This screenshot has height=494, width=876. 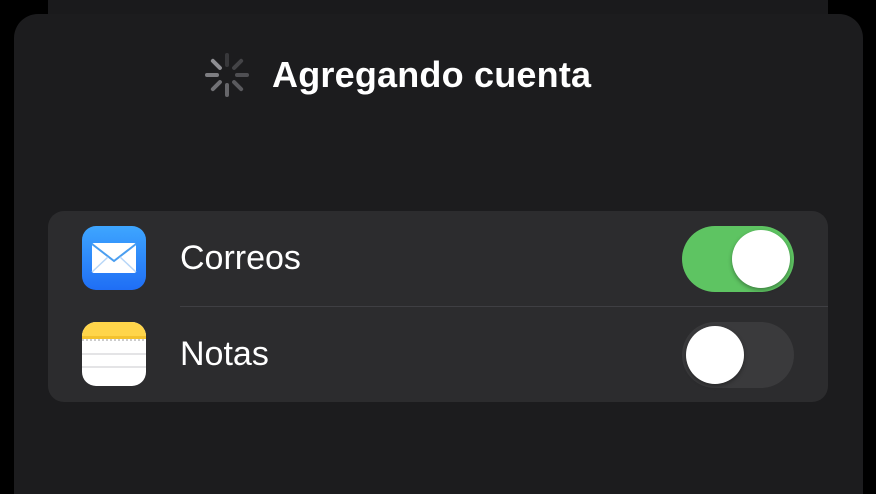 What do you see at coordinates (432, 74) in the screenshot?
I see `sheet-title: Agregando cuenta` at bounding box center [432, 74].